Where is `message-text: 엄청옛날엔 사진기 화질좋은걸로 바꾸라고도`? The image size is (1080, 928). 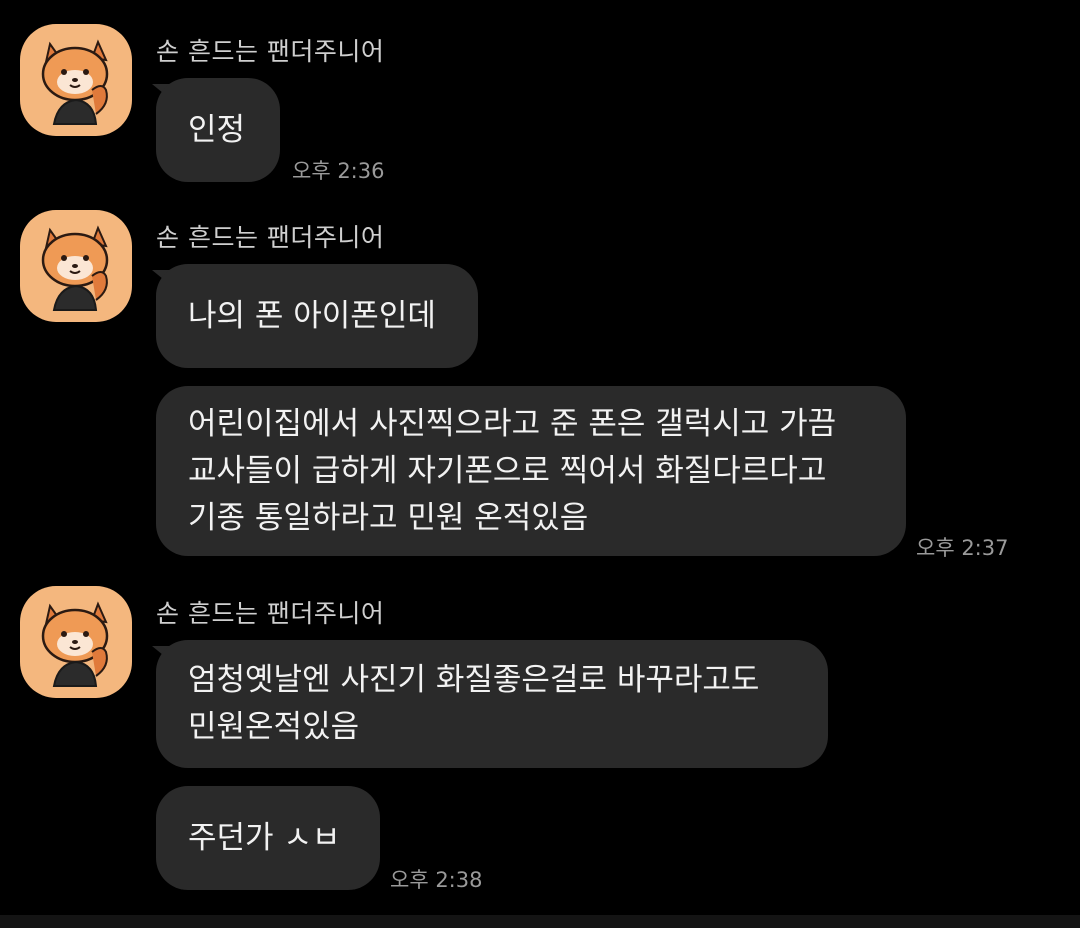 message-text: 엄청옛날엔 사진기 화질좋은걸로 바꾸라고도 is located at coordinates (474, 680).